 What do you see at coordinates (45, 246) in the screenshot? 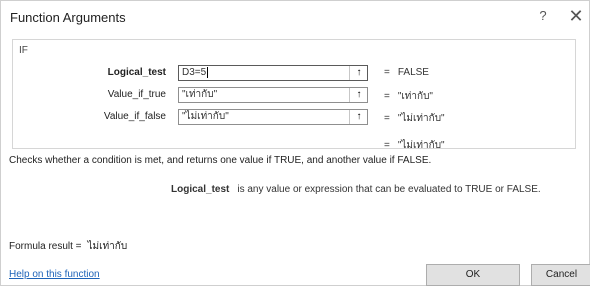
I see `formula-result-label: Formula result =` at bounding box center [45, 246].